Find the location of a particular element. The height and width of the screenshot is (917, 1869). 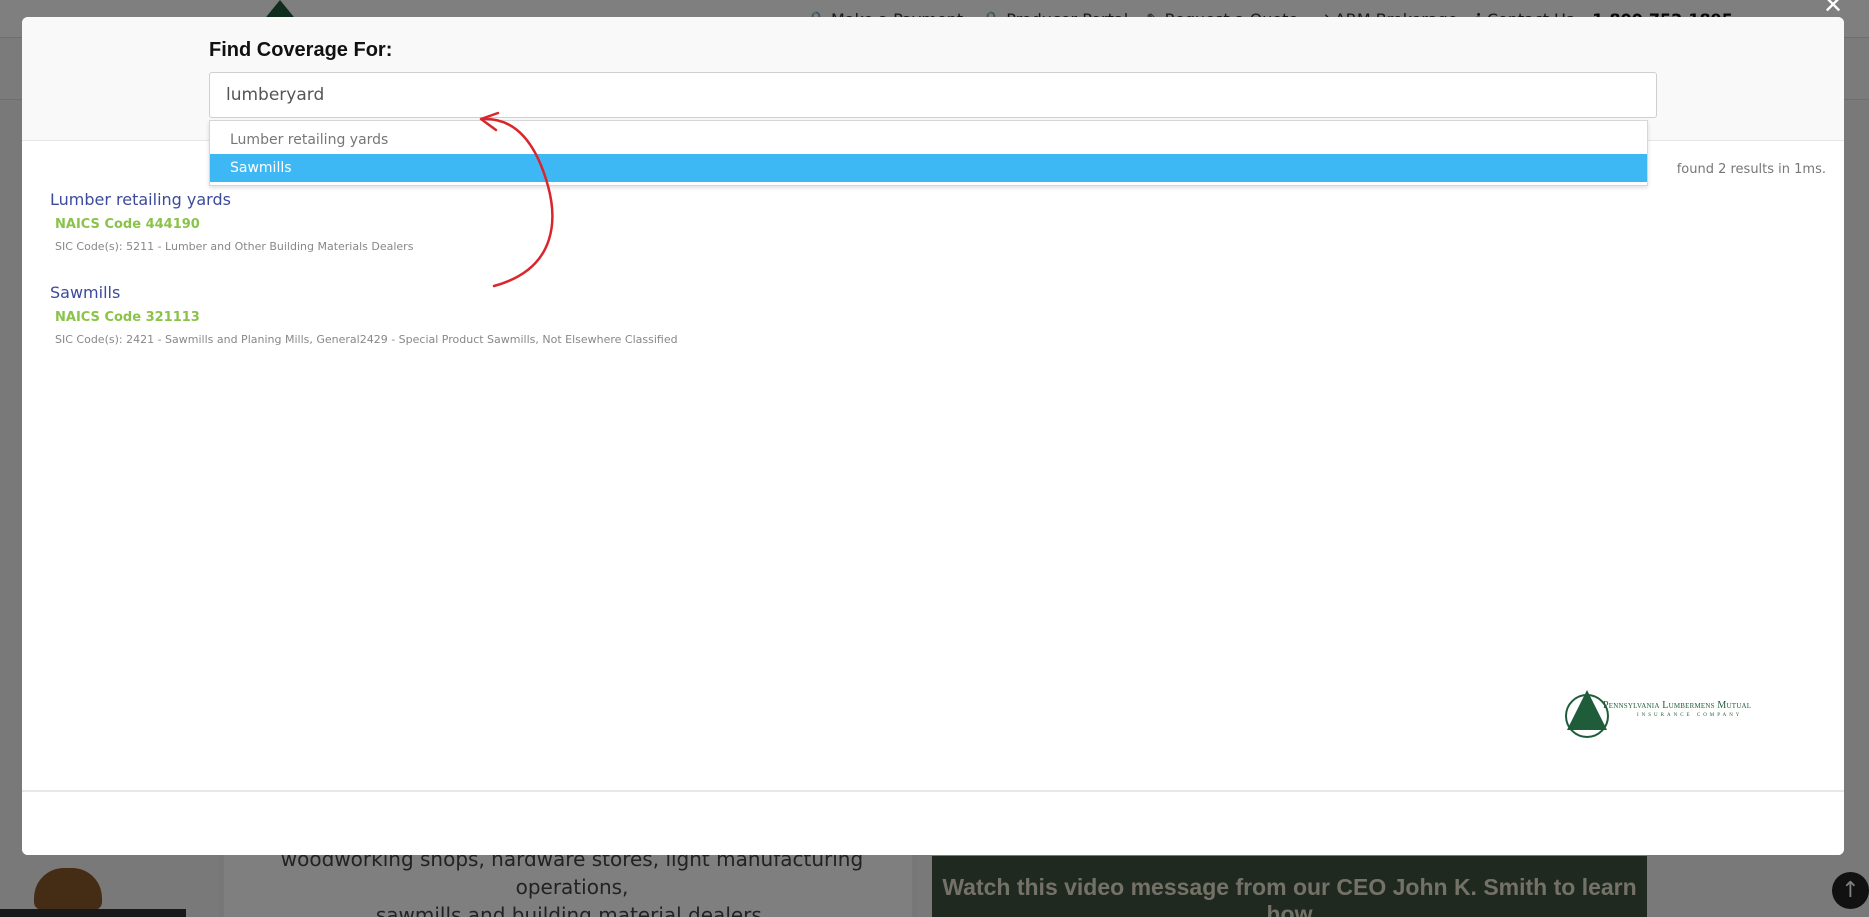

brand-subline: INSURANCE COMPANY is located at coordinates (1690, 715).